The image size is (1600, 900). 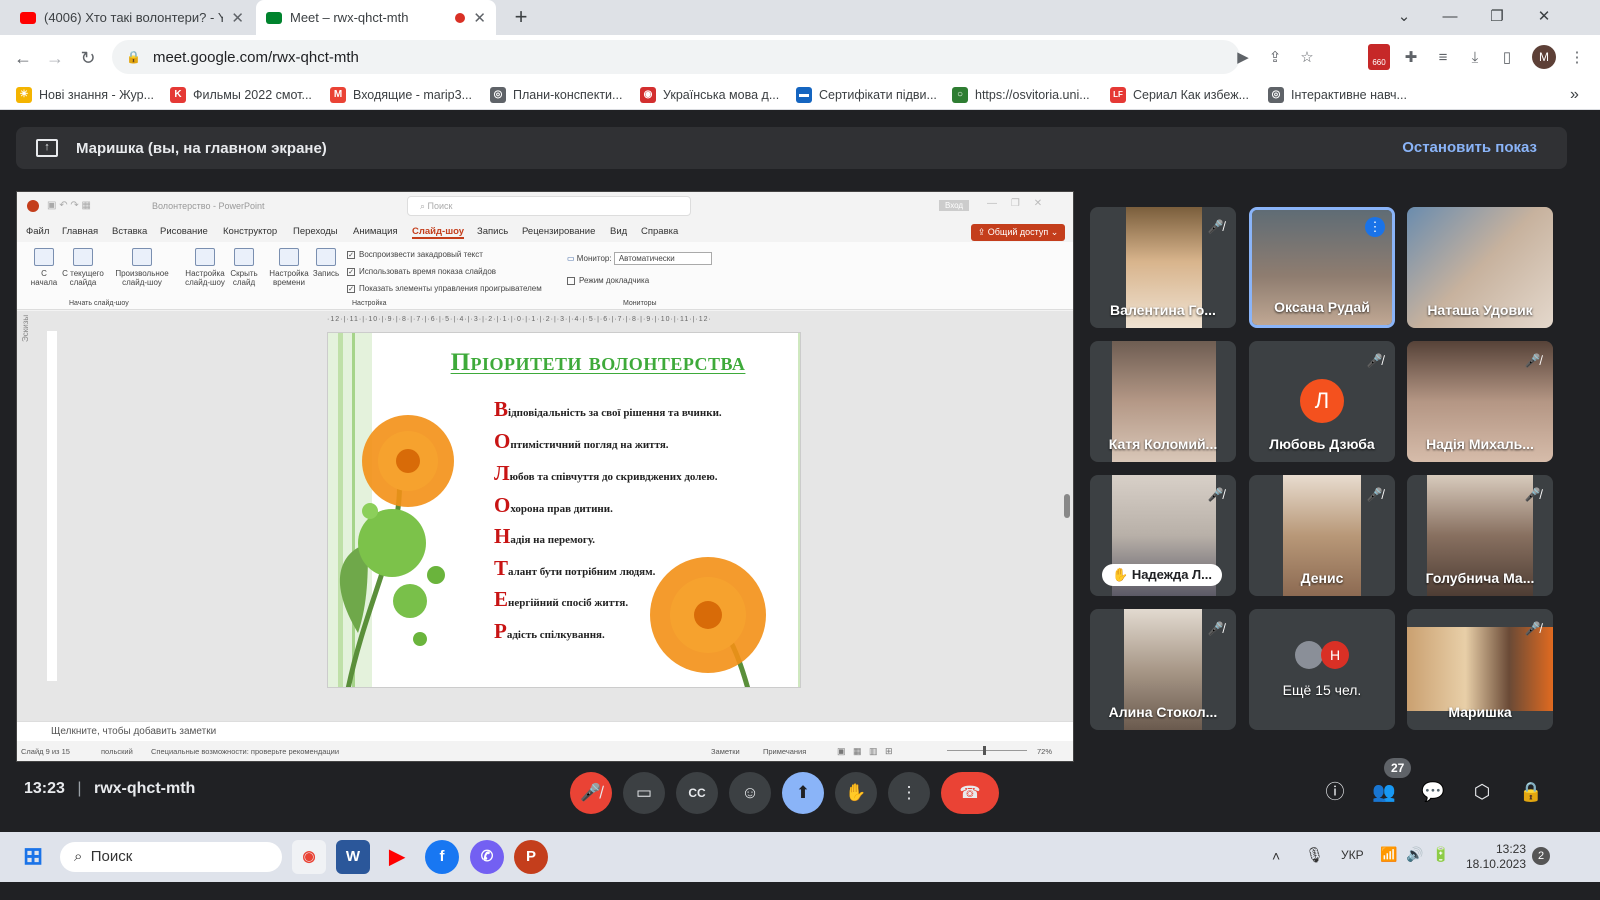 I want to click on scrollbar-thumb, so click(x=1067, y=506).